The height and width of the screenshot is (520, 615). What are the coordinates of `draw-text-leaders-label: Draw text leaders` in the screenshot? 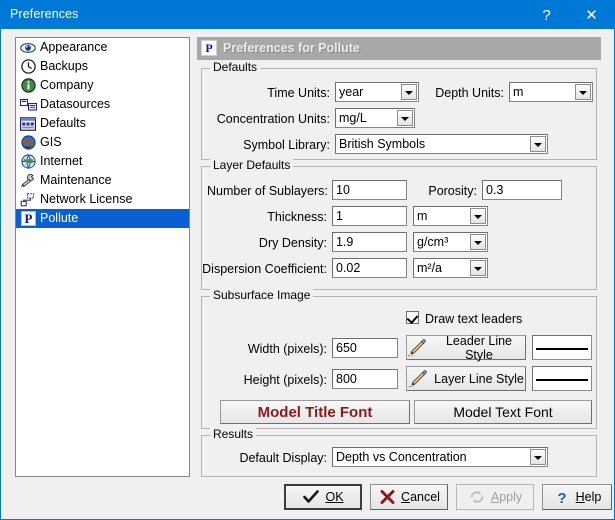 It's located at (474, 319).